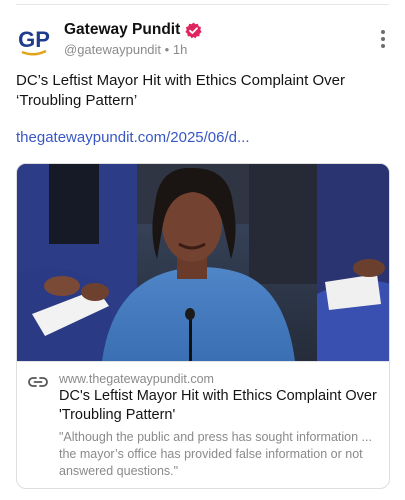 This screenshot has height=500, width=405. Describe the element at coordinates (180, 49) in the screenshot. I see `post-time: 1h` at that location.